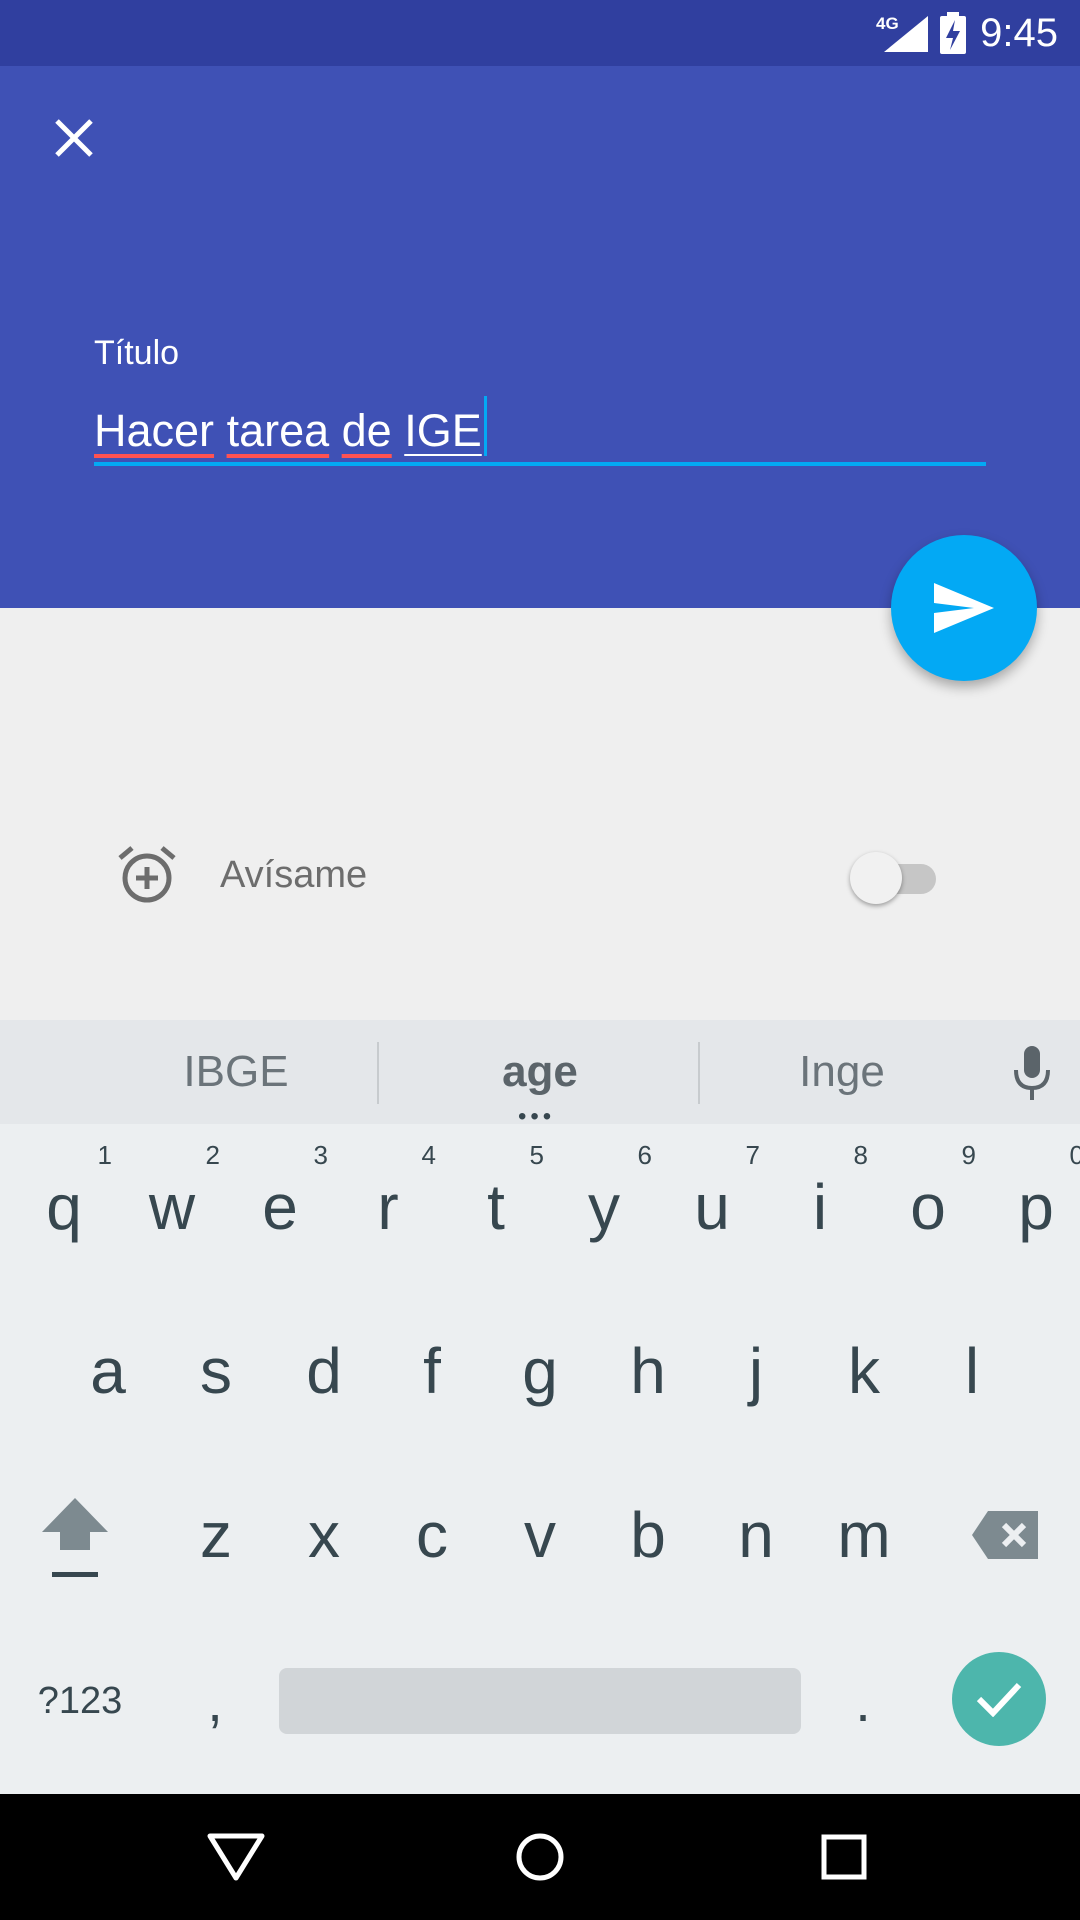 The image size is (1080, 1920). What do you see at coordinates (540, 1074) in the screenshot?
I see `suggestion-bar: IBGE age ••• Inge` at bounding box center [540, 1074].